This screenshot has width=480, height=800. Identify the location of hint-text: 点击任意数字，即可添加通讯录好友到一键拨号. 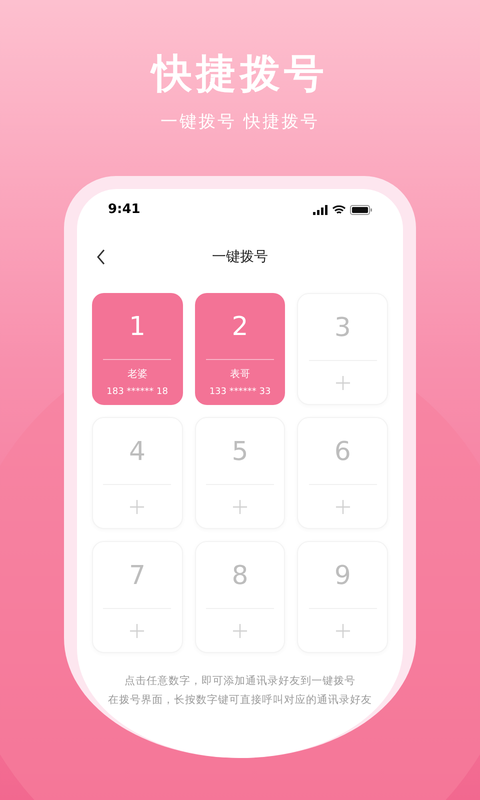
(240, 681).